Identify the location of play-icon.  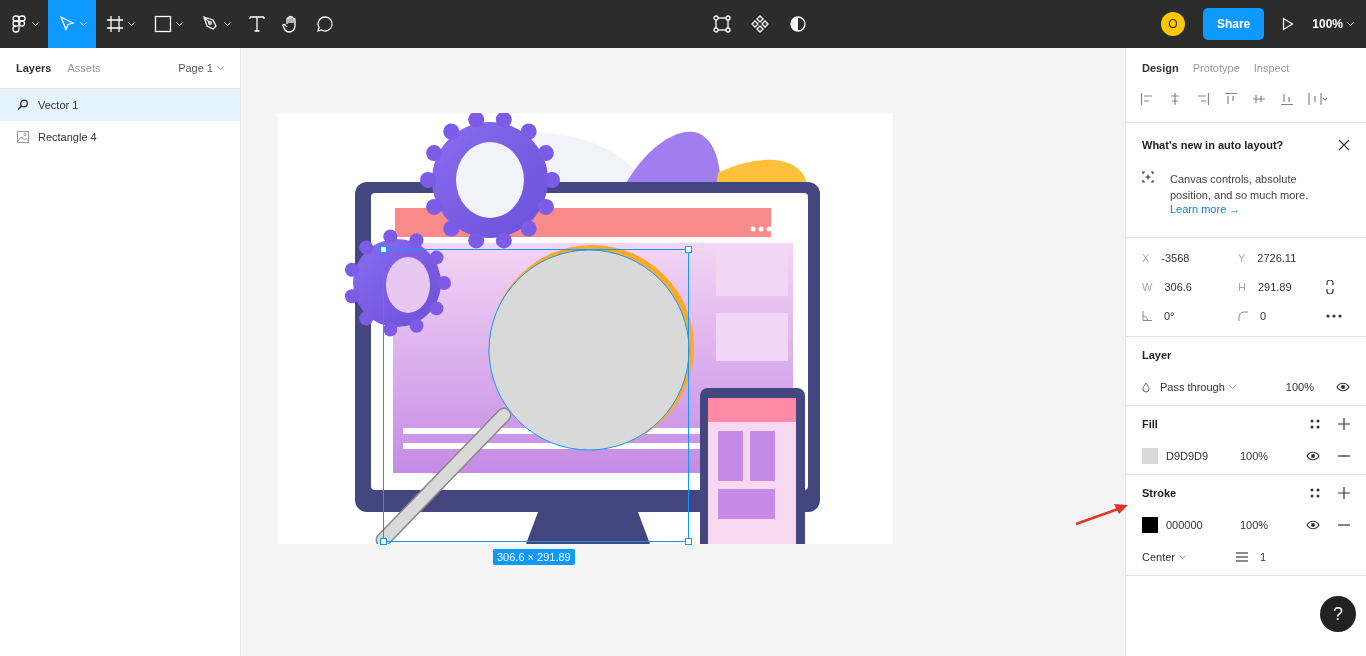
(1288, 24).